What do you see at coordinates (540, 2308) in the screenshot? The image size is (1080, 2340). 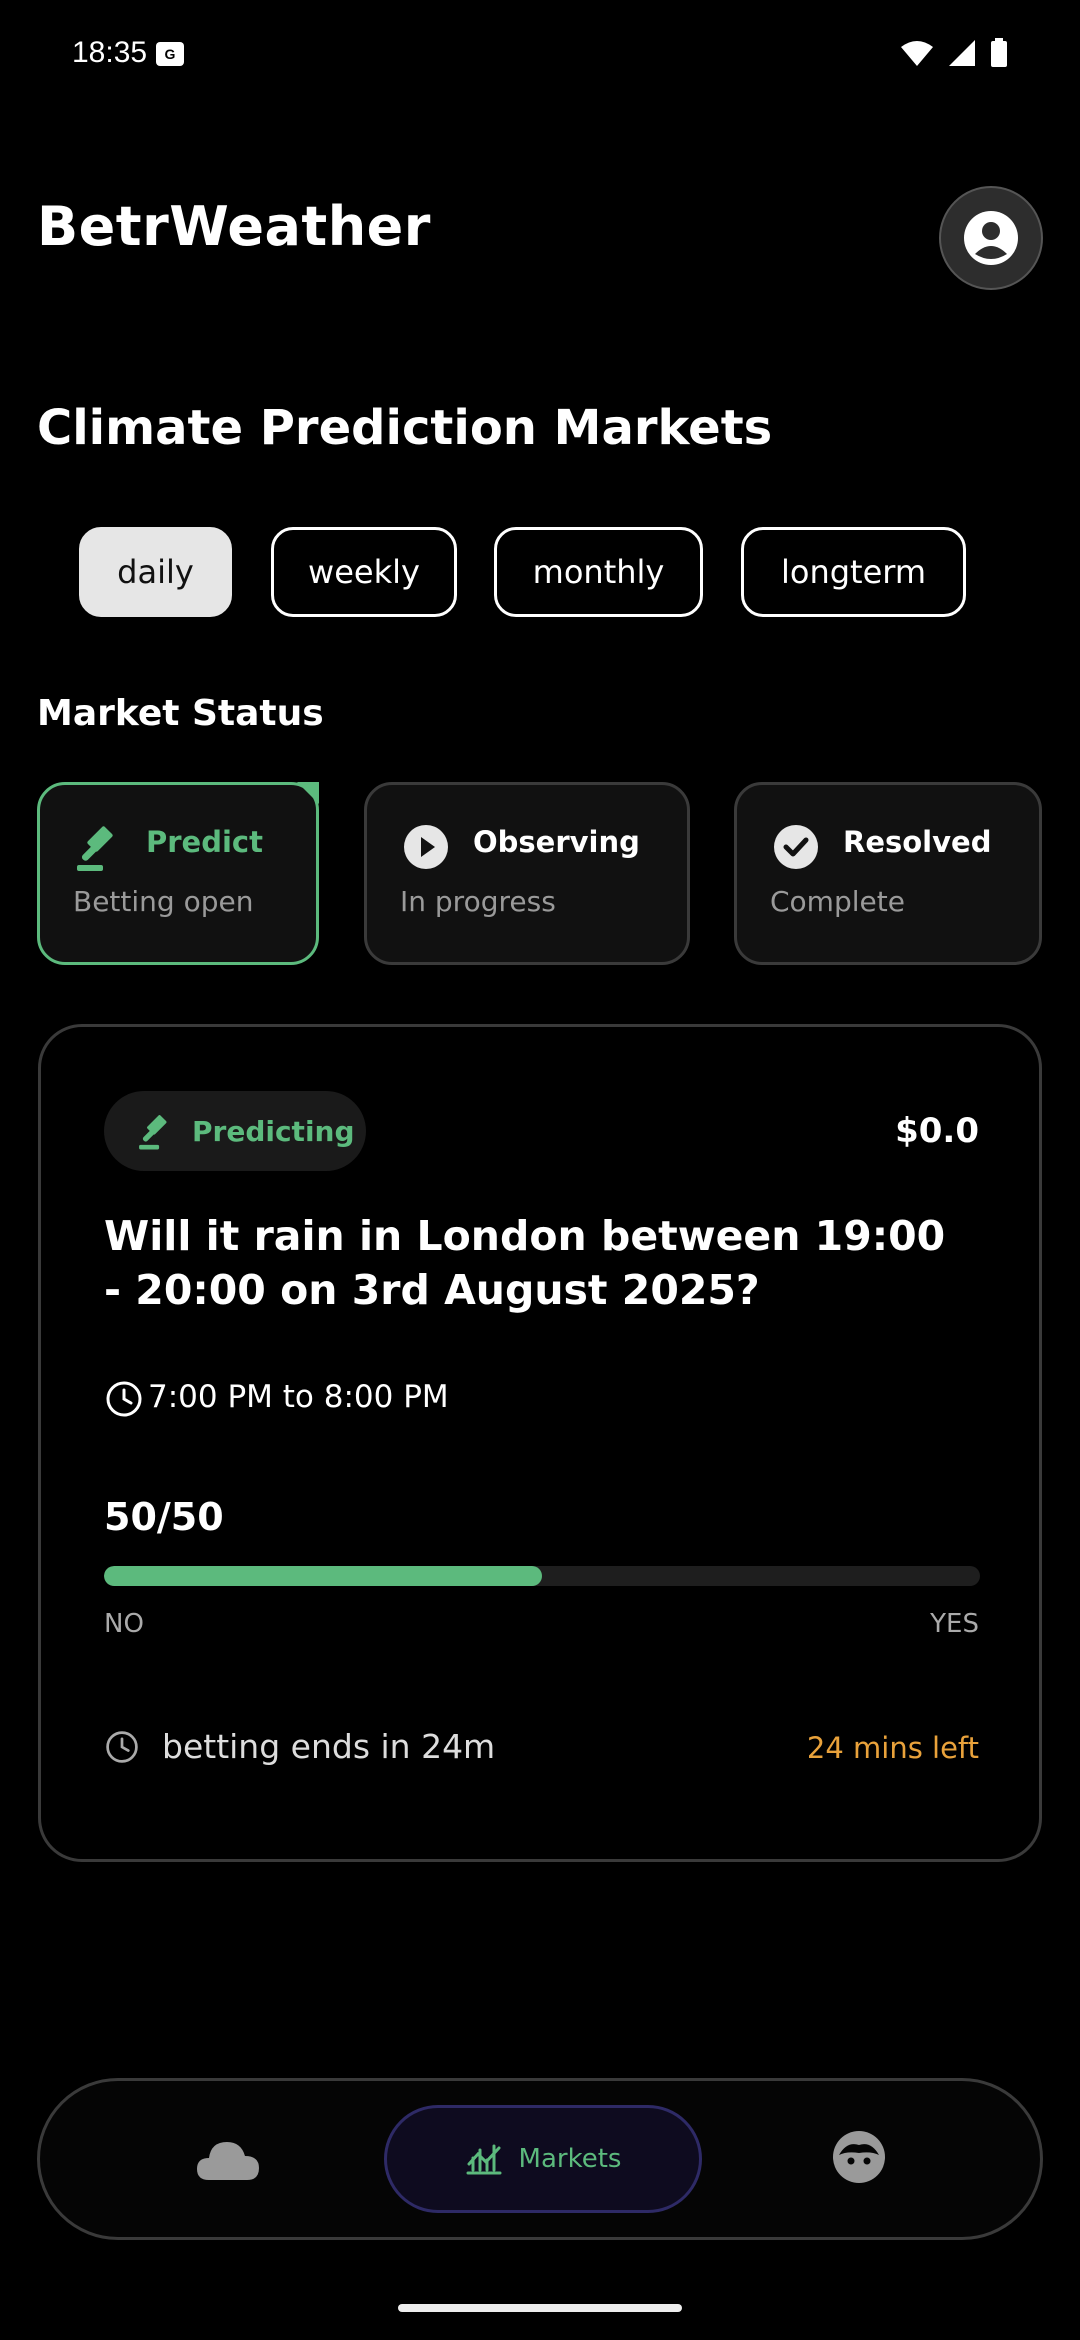 I see `home-indicator` at bounding box center [540, 2308].